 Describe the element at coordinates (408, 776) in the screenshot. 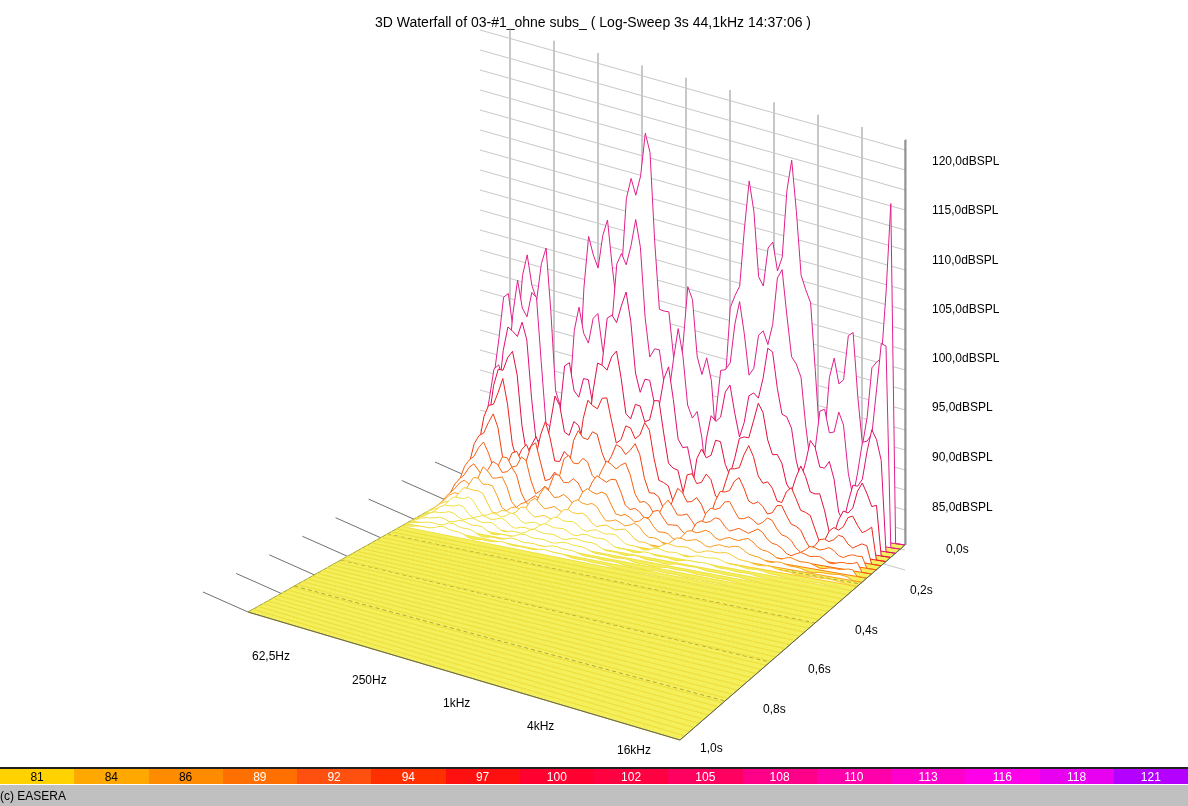

I see `color-scale-segment: 94` at that location.